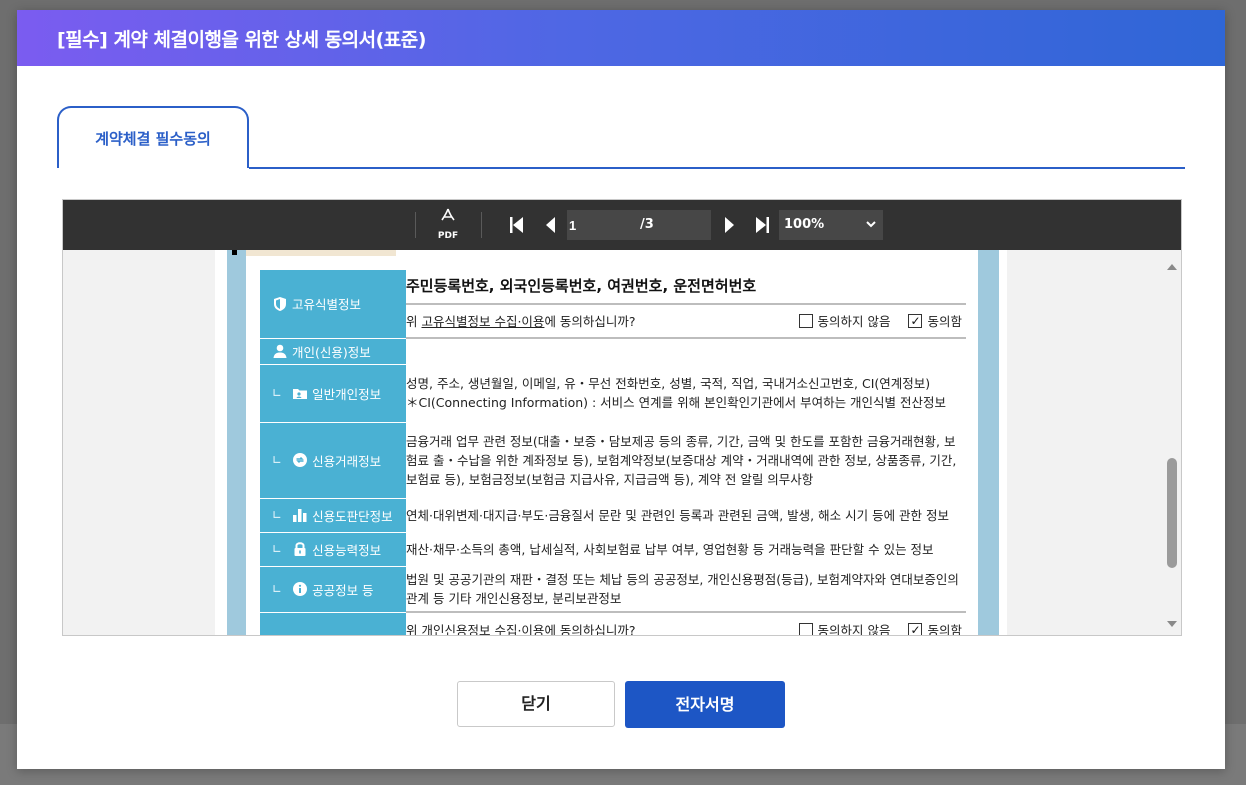  I want to click on pdf-toolbar: PDF /3 100%, so click(622, 225).